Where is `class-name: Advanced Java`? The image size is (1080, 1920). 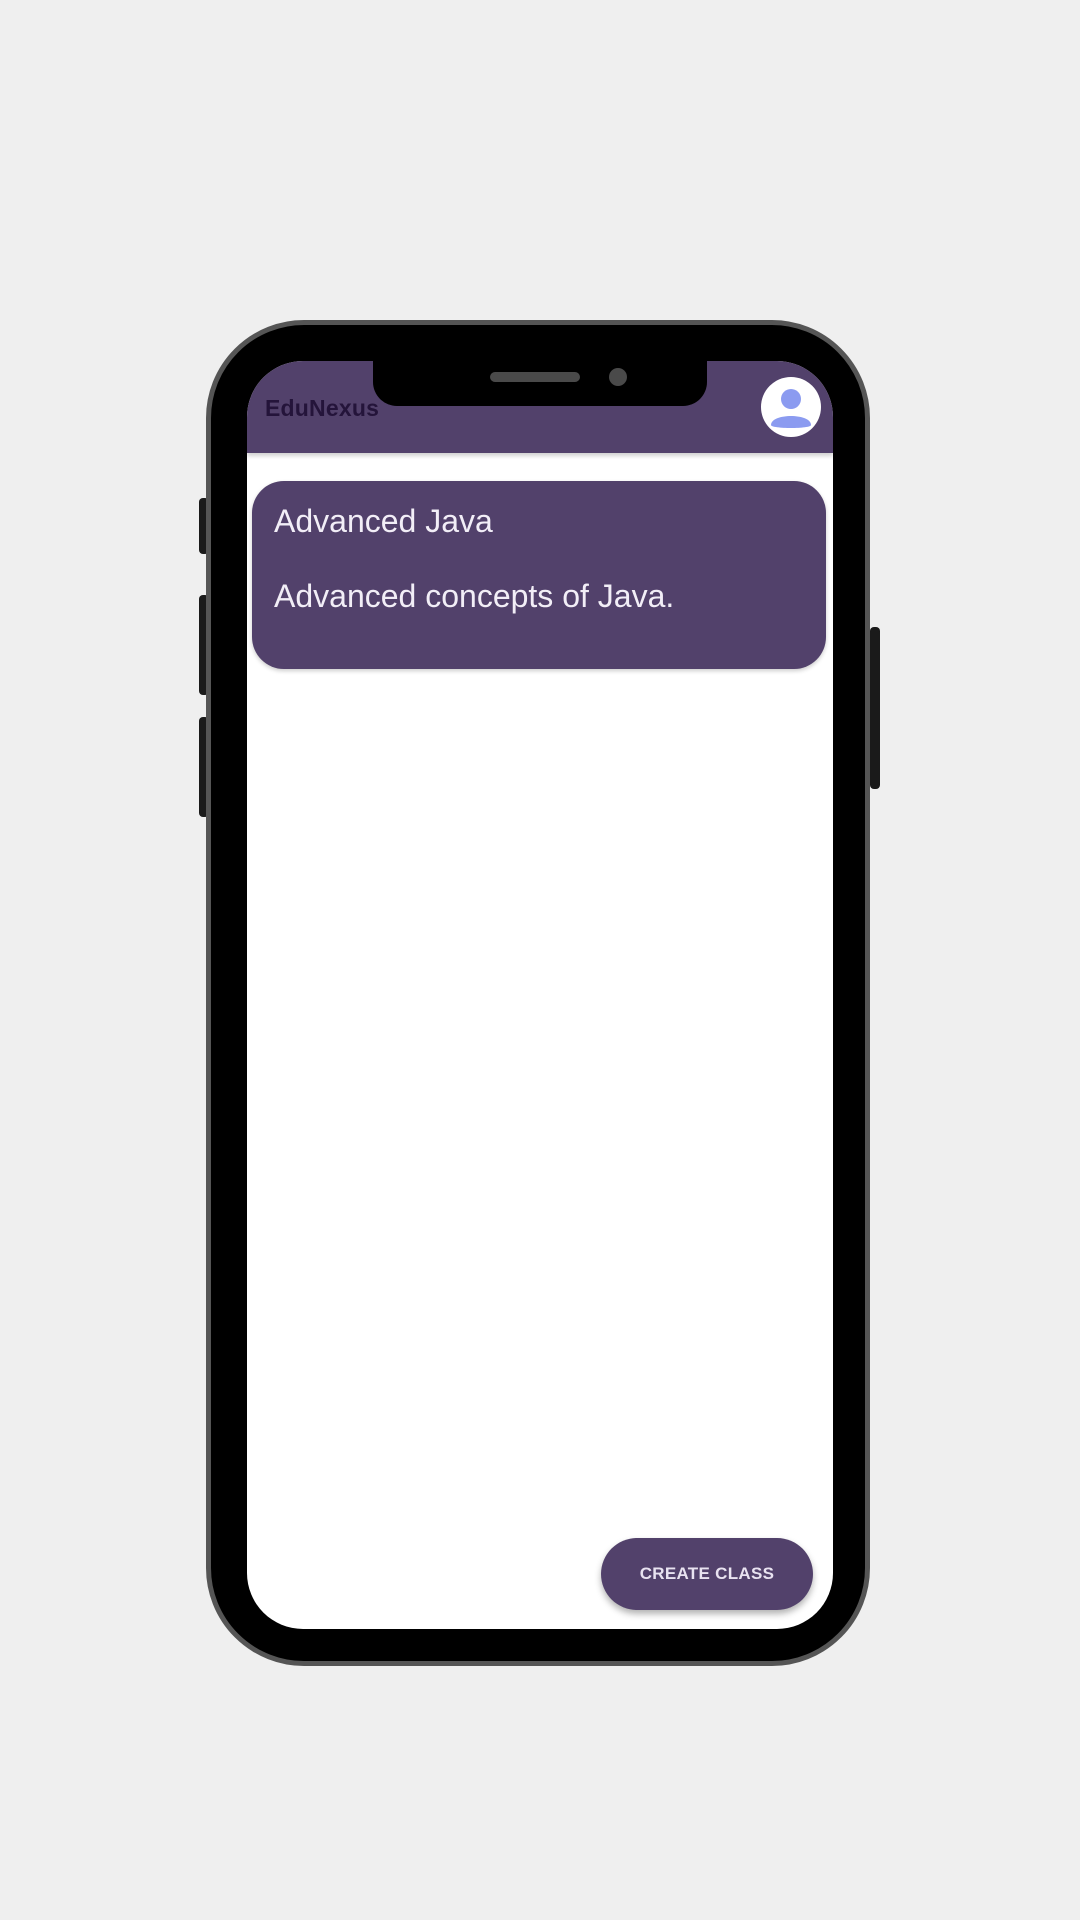
class-name: Advanced Java is located at coordinates (383, 521).